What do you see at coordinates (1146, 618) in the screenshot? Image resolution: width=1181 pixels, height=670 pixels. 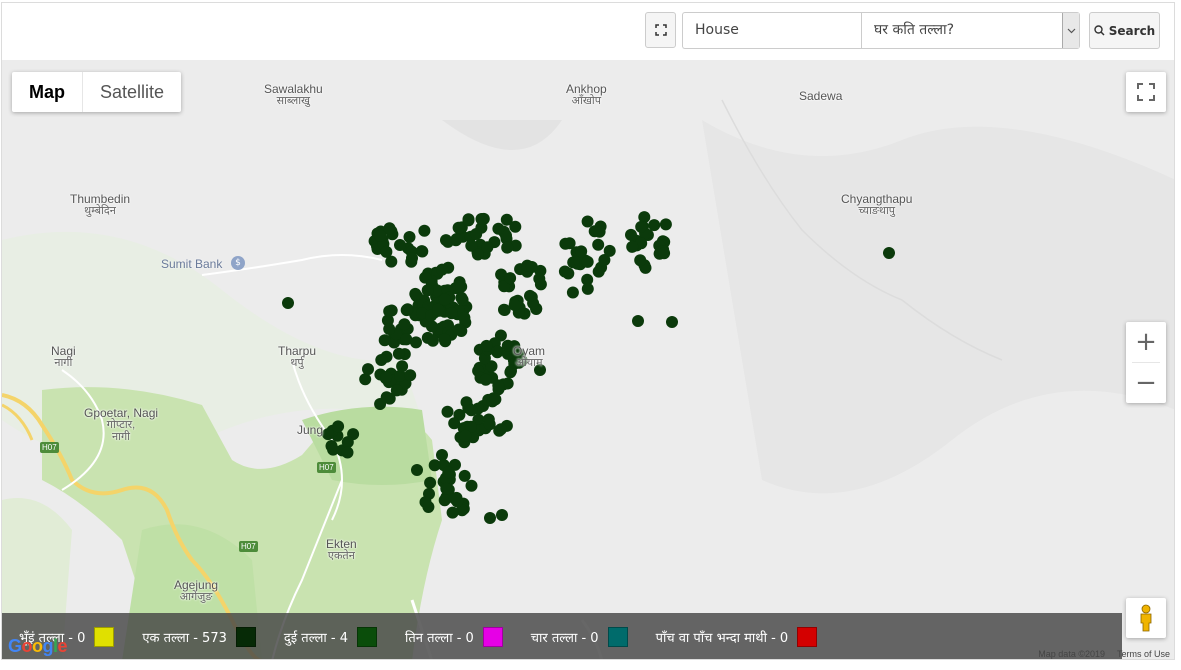 I see `street-view-button` at bounding box center [1146, 618].